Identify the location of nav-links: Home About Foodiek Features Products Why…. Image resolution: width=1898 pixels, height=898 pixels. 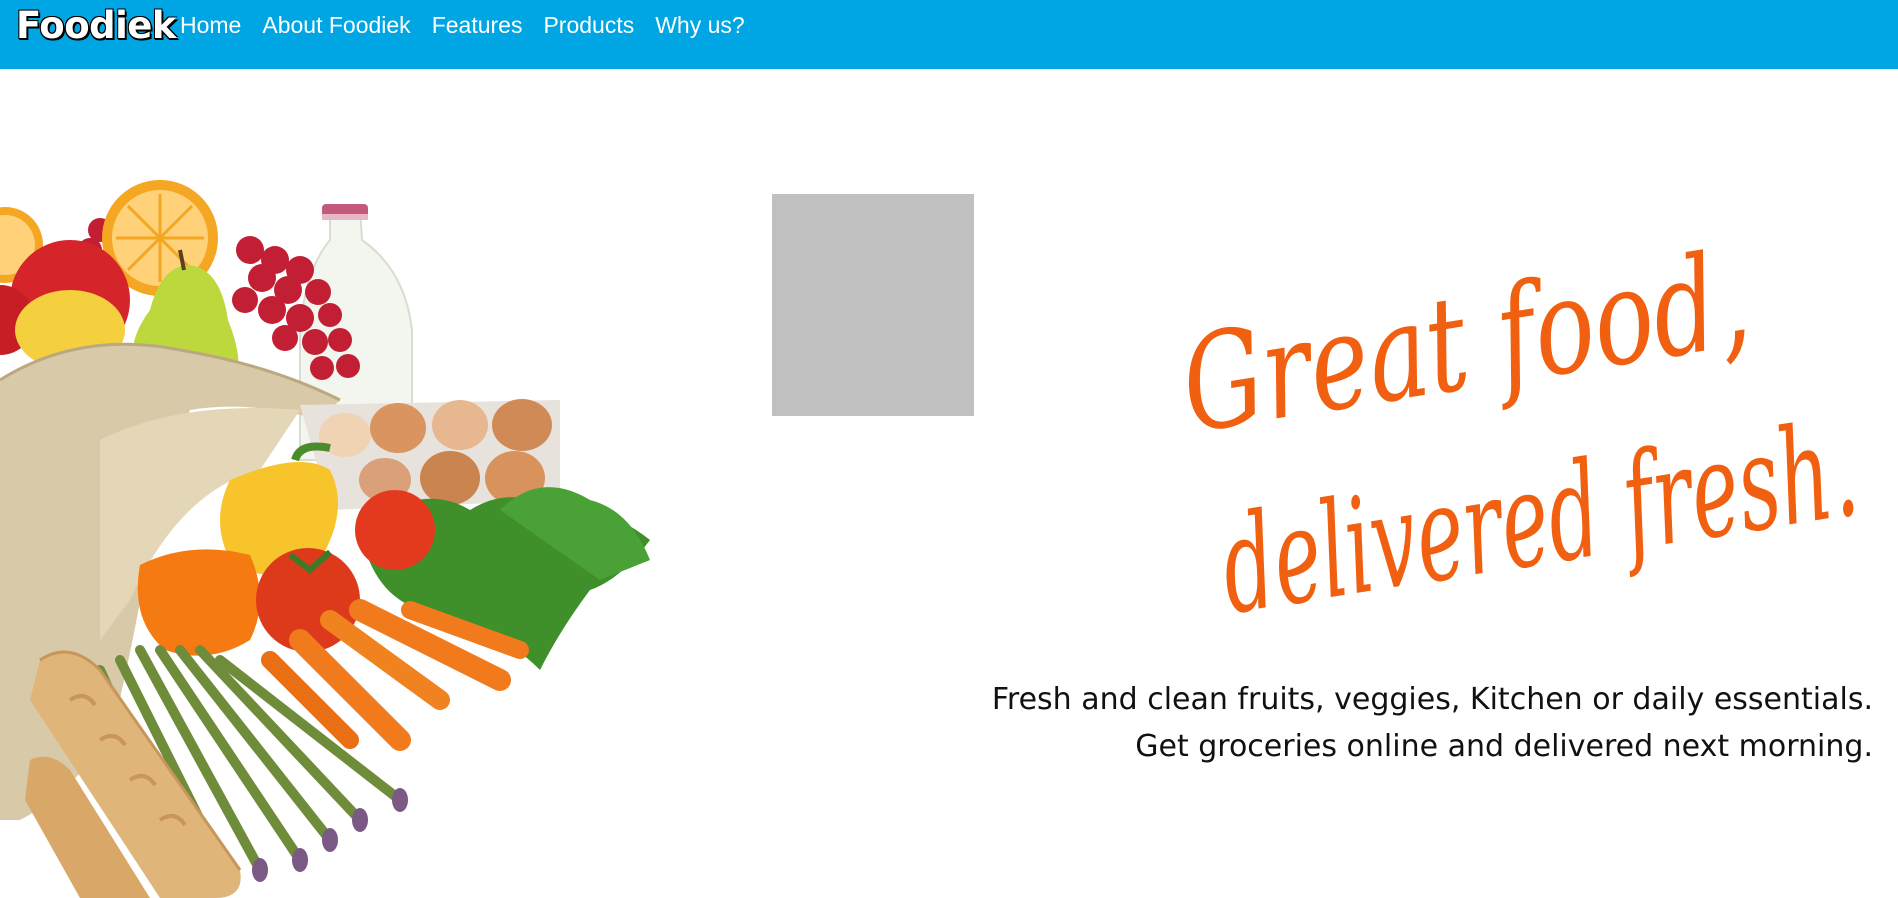
(473, 25).